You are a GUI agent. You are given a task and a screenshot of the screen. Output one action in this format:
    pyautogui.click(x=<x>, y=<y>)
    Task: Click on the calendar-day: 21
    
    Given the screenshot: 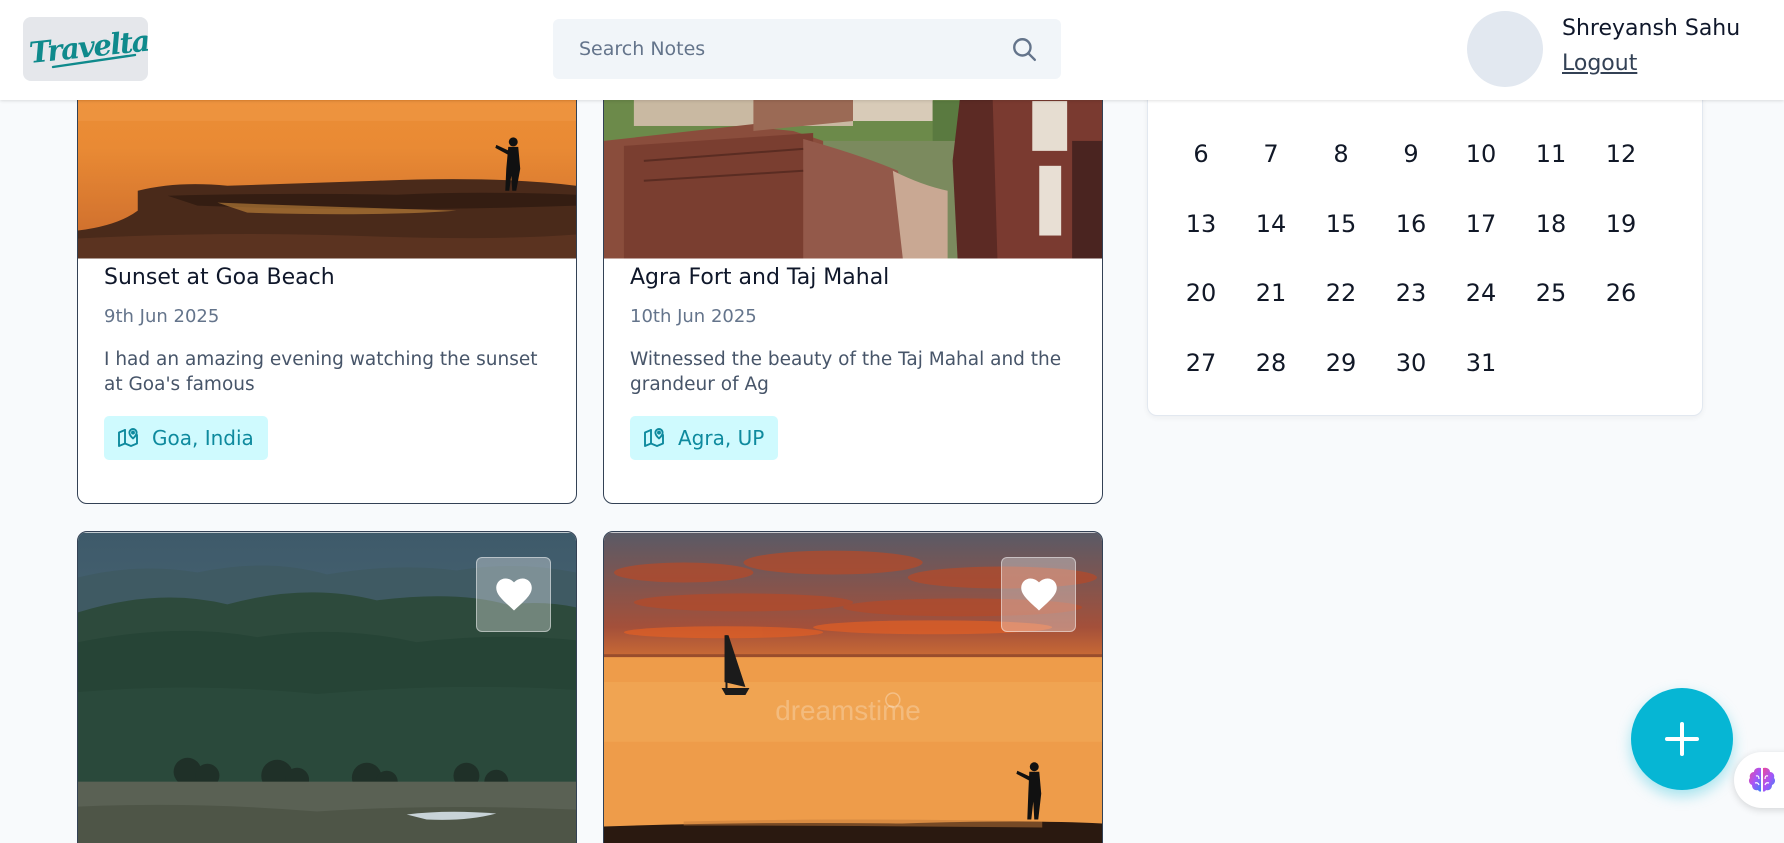 What is the action you would take?
    pyautogui.click(x=1271, y=293)
    